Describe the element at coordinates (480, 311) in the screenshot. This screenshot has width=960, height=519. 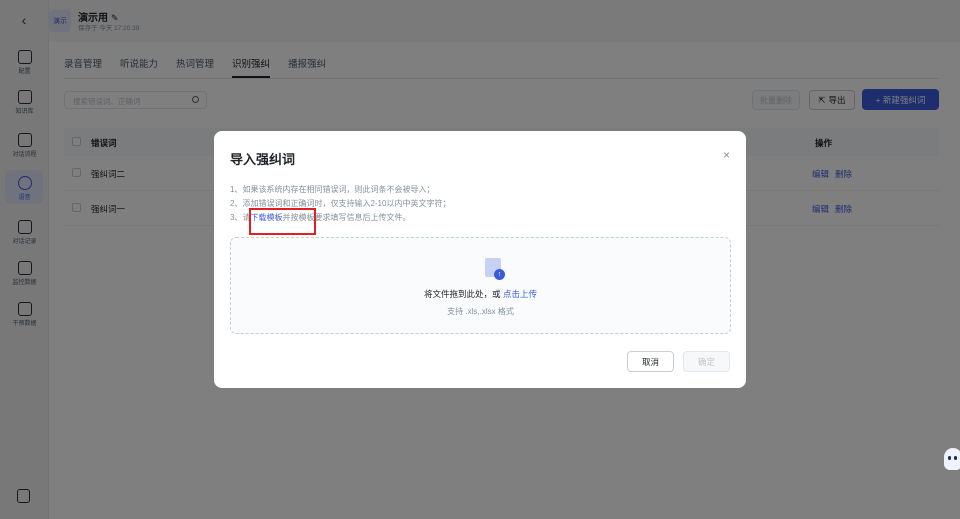
I see `upload-format-hint: 支持 .xls,.xlsx 格式` at that location.